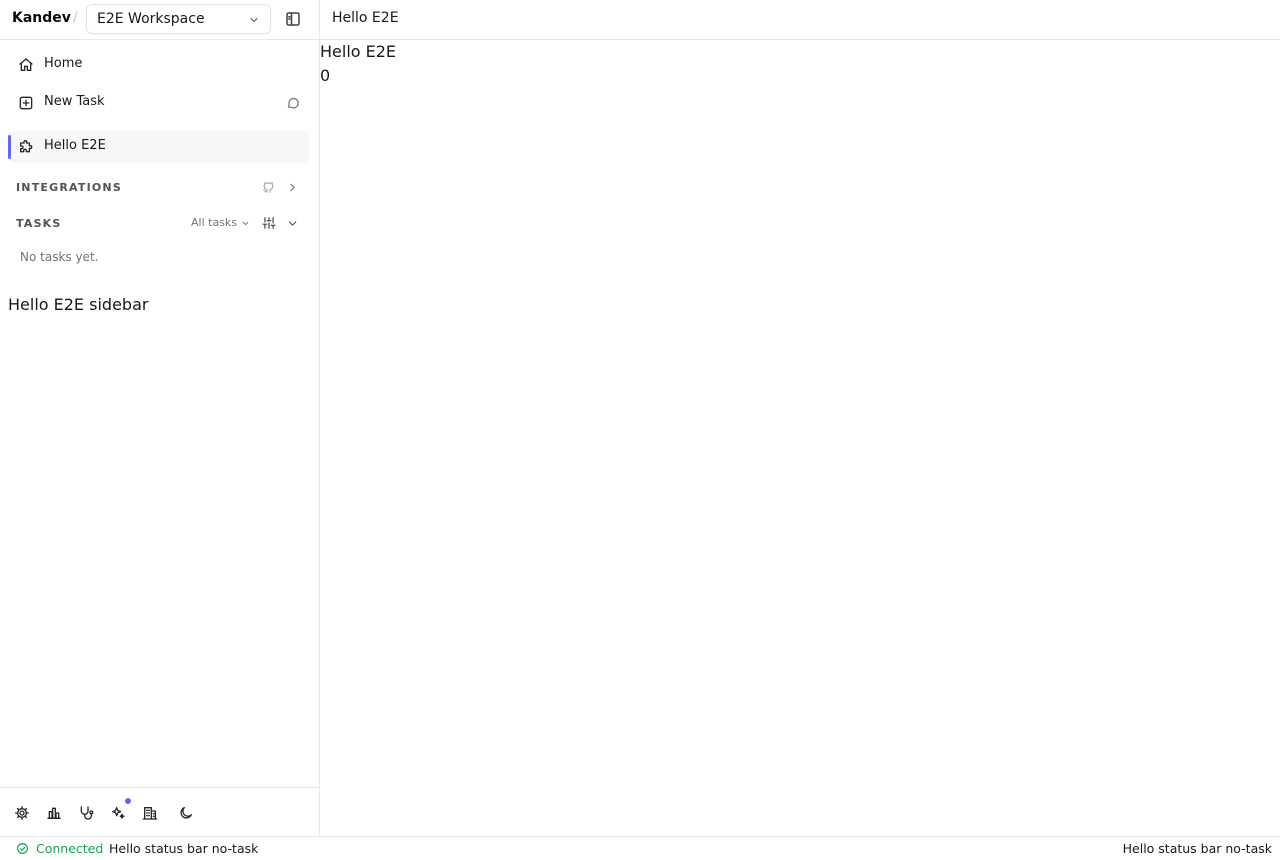 Image resolution: width=1280 pixels, height=860 pixels. Describe the element at coordinates (184, 848) in the screenshot. I see `status-text-left: Hello status bar no-task` at that location.